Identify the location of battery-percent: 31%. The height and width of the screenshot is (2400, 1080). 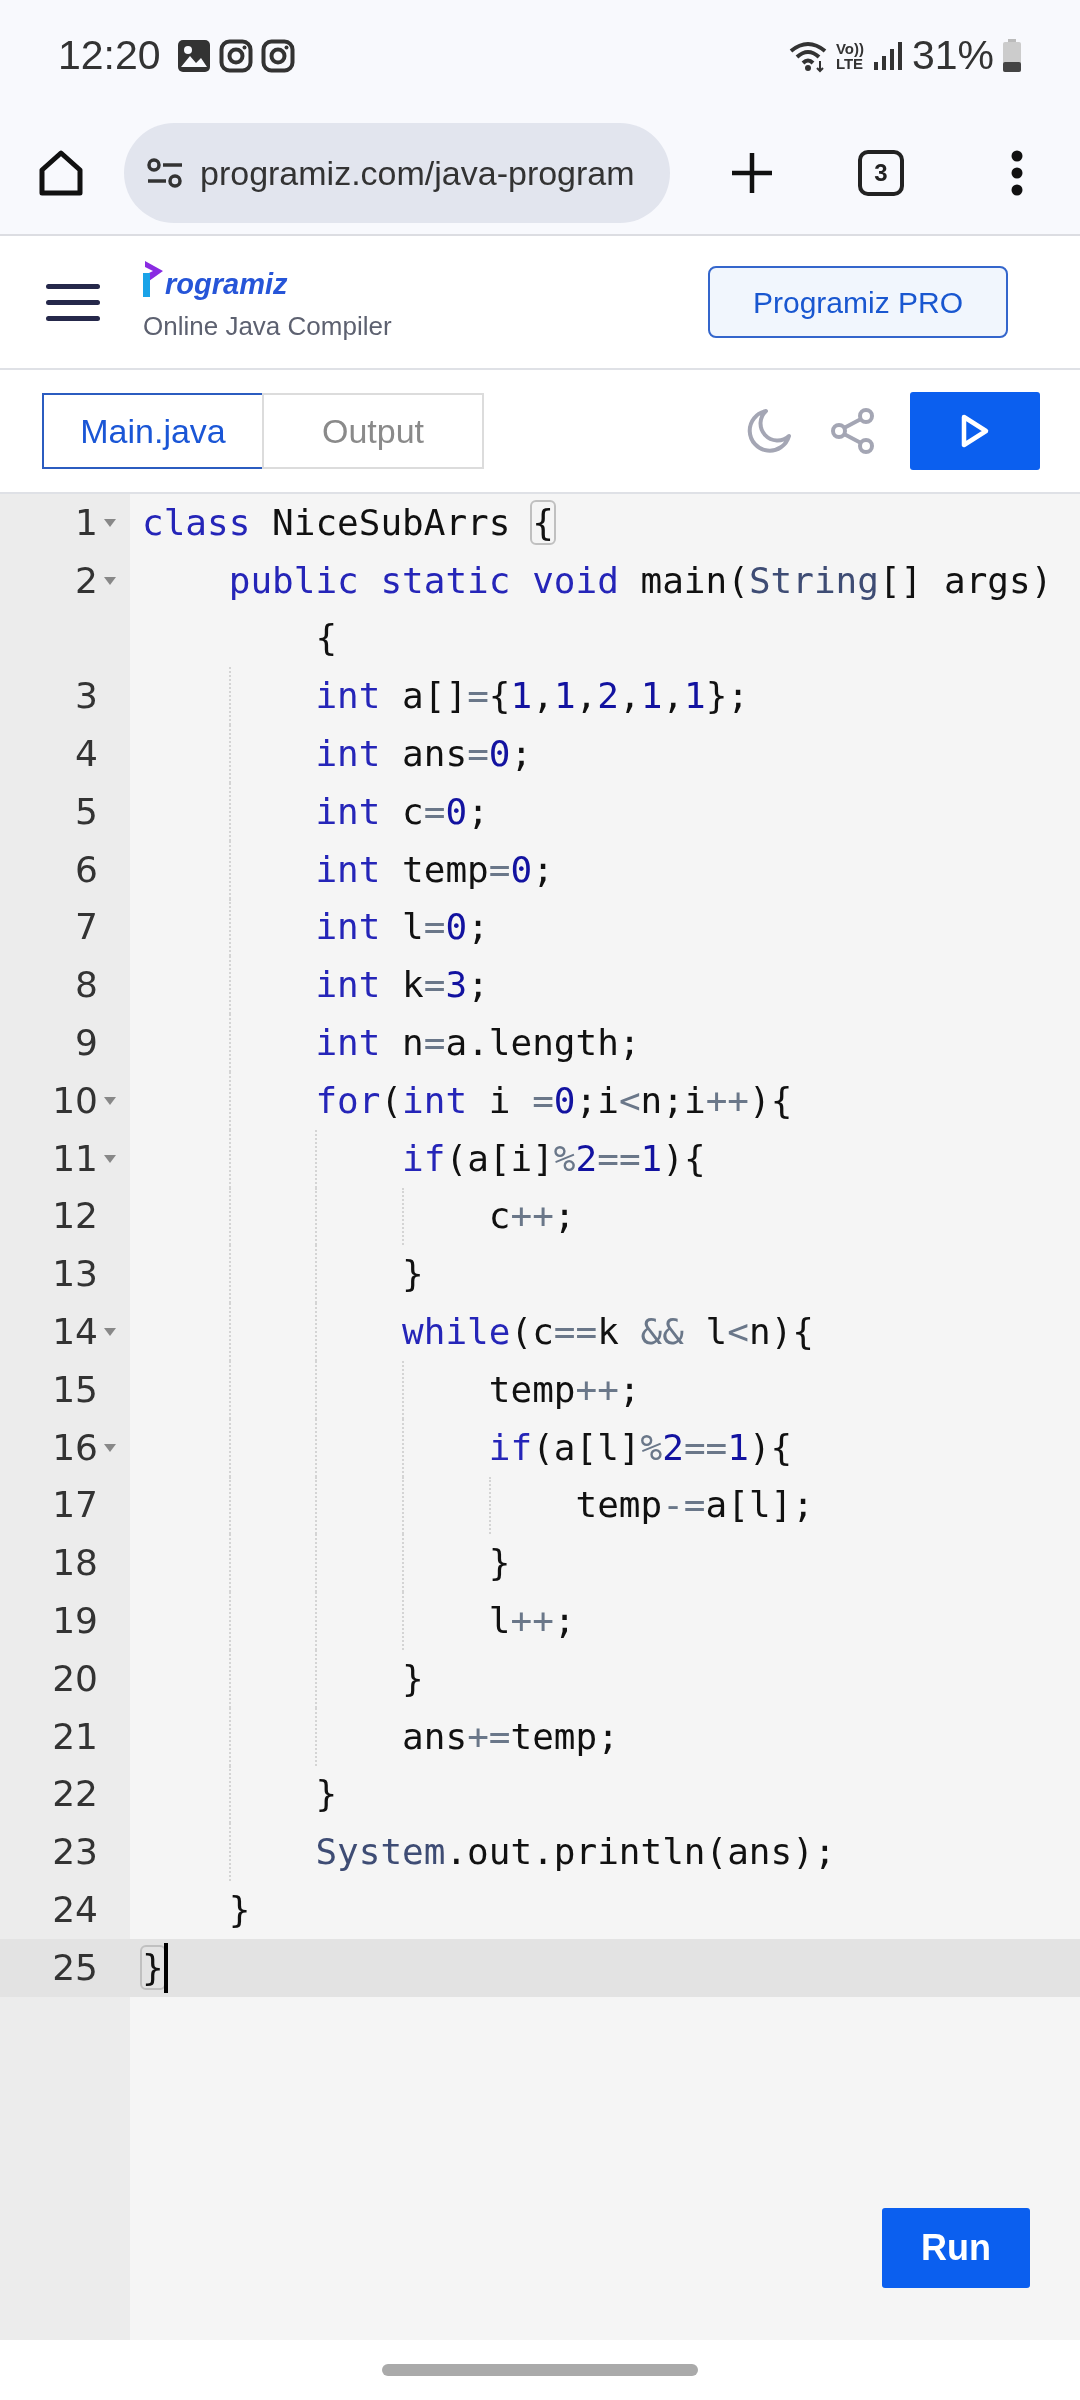
(952, 56).